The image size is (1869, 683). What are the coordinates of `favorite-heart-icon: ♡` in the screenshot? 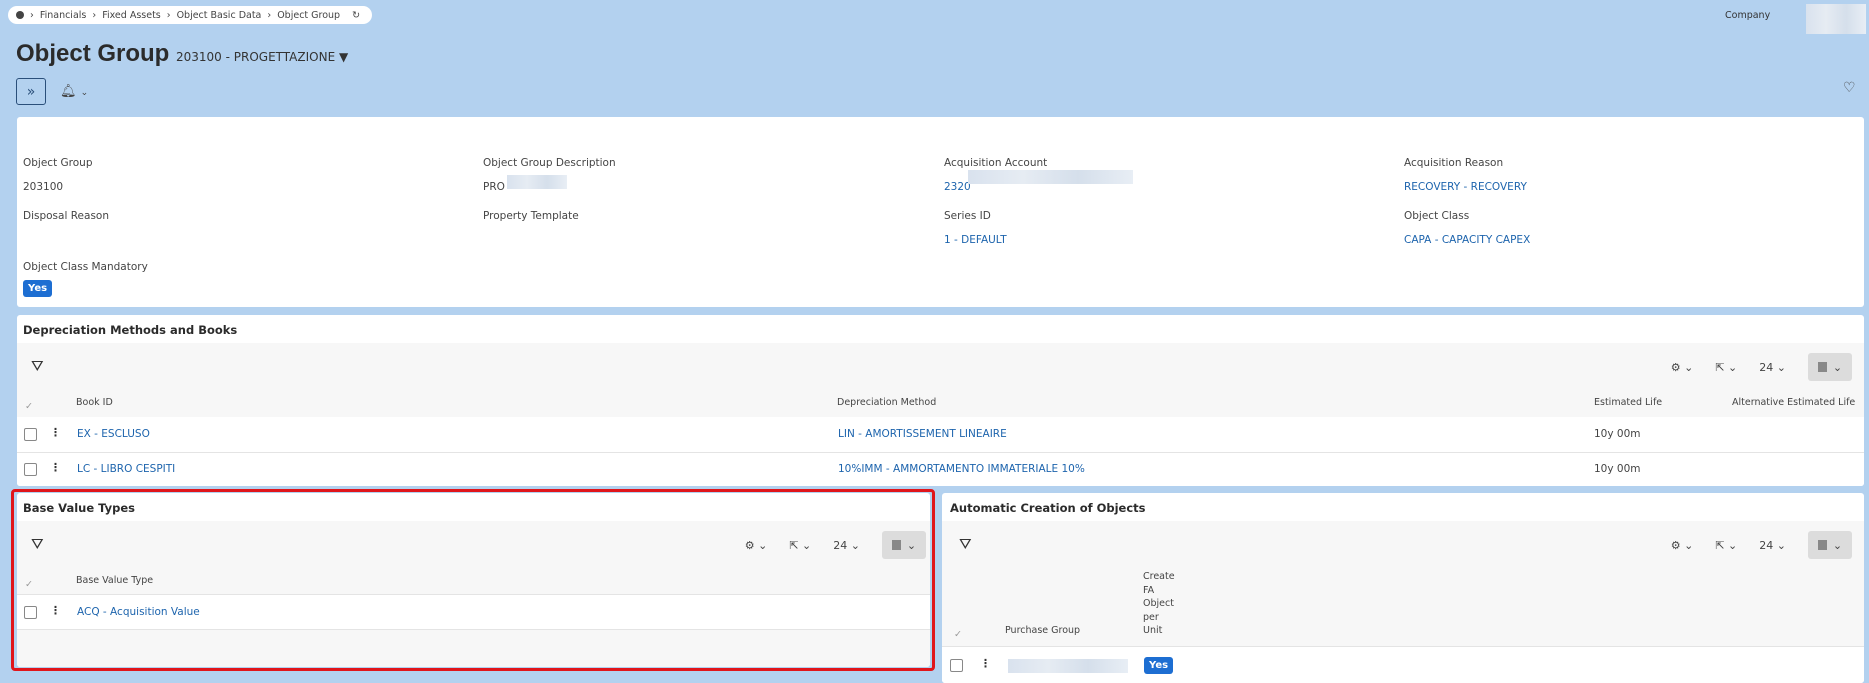 It's located at (1849, 88).